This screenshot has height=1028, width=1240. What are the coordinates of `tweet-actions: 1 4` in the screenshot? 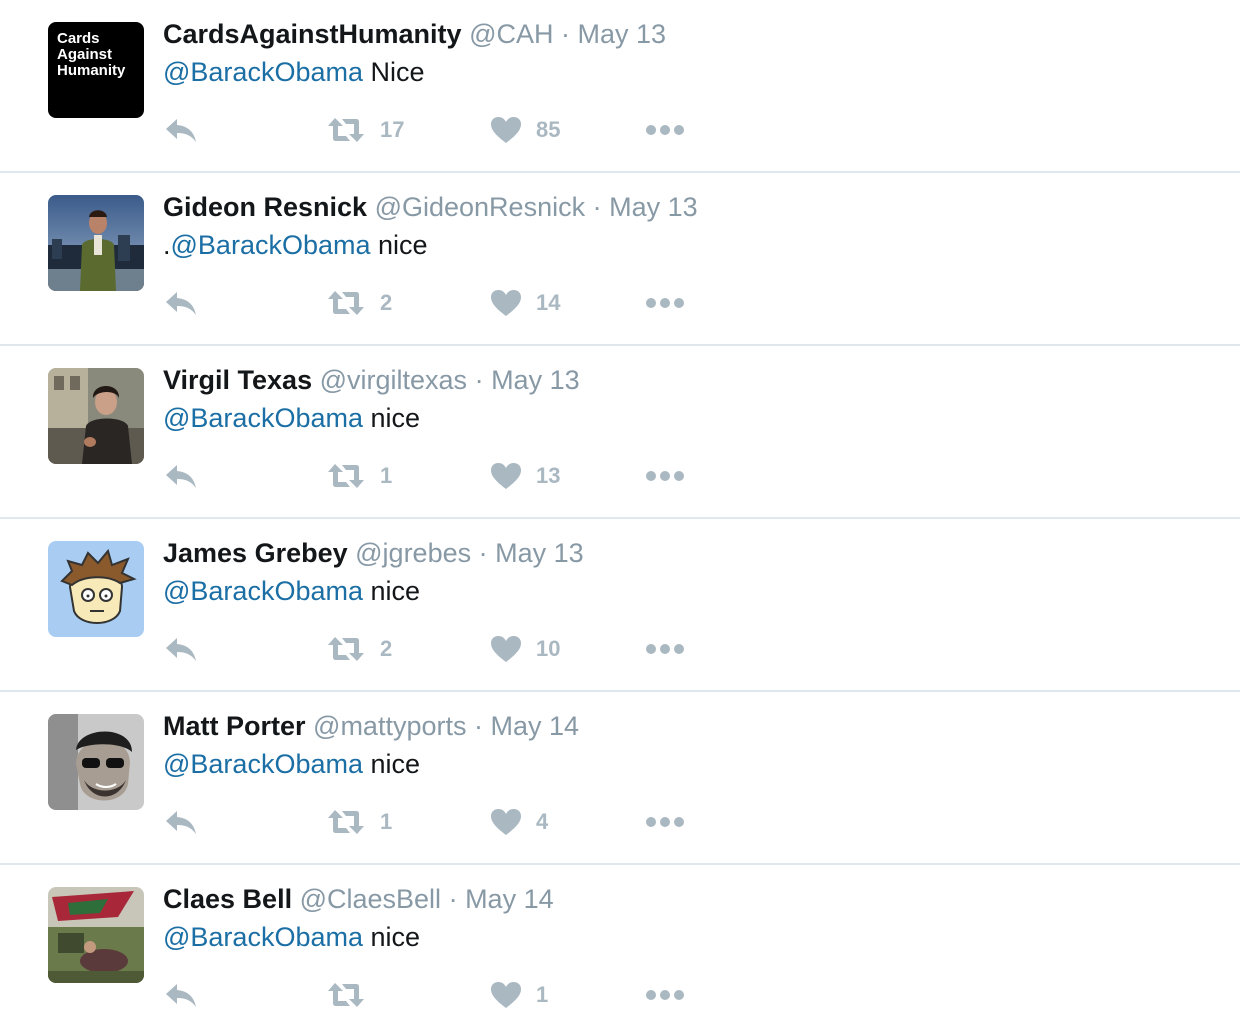 It's located at (433, 822).